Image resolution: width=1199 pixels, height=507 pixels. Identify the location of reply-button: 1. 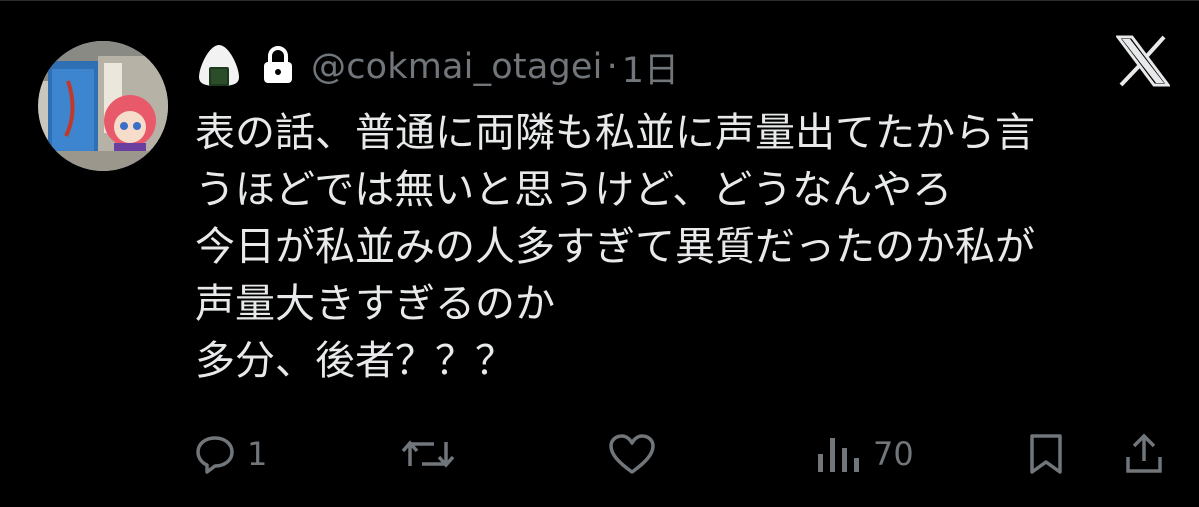
(231, 454).